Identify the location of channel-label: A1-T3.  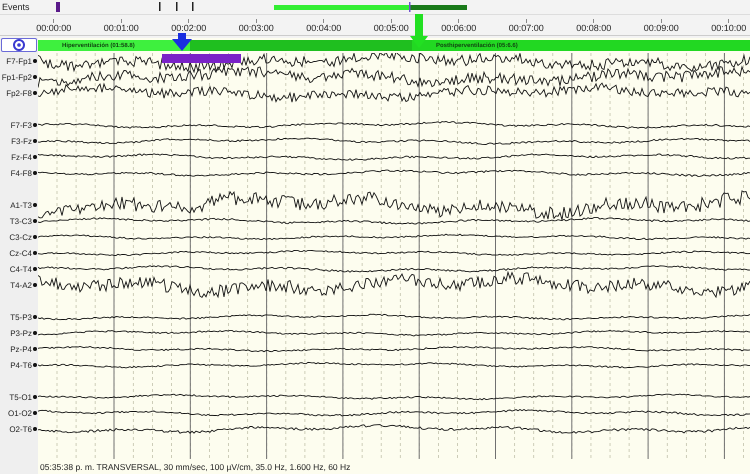
(21, 205).